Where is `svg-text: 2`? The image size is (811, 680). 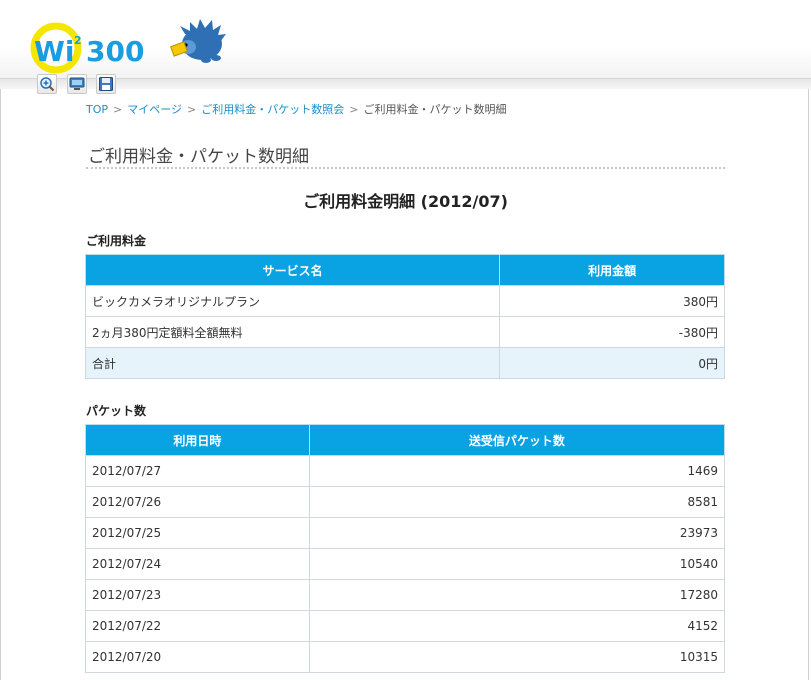
svg-text: 2 is located at coordinates (78, 40).